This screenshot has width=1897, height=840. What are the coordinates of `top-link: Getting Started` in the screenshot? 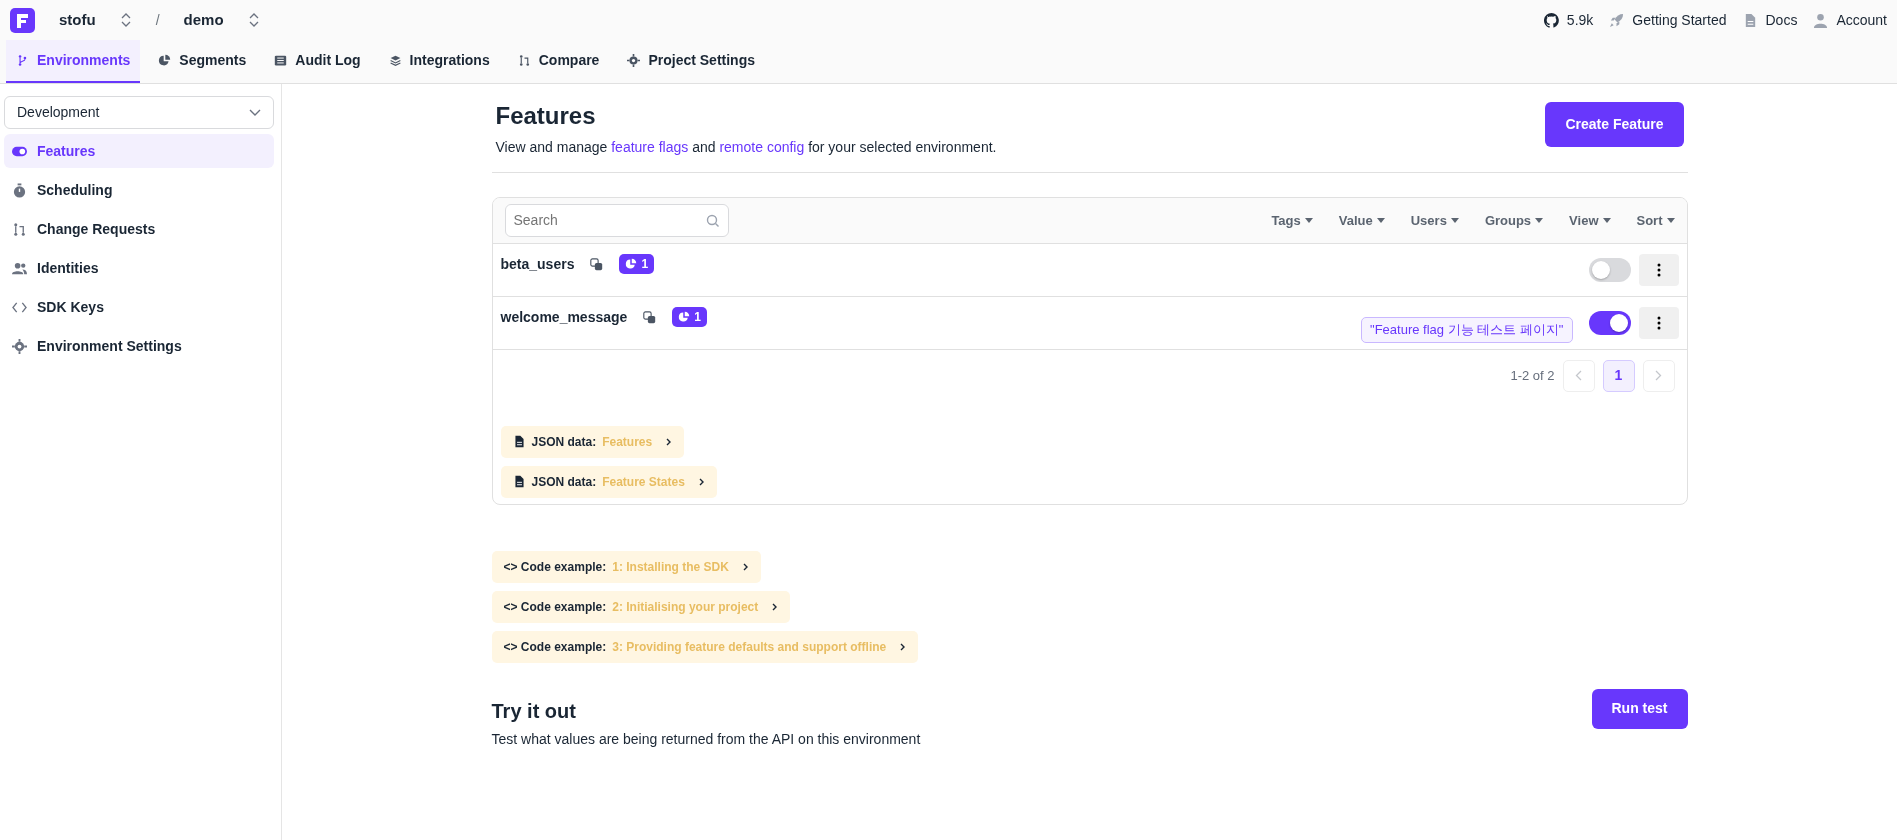 It's located at (1668, 20).